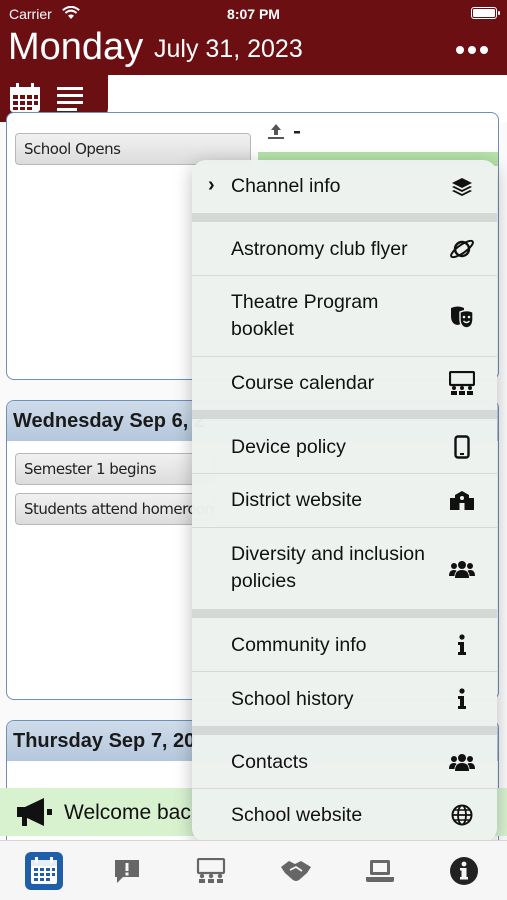 The image size is (507, 900). What do you see at coordinates (472, 50) in the screenshot?
I see `more-options-button` at bounding box center [472, 50].